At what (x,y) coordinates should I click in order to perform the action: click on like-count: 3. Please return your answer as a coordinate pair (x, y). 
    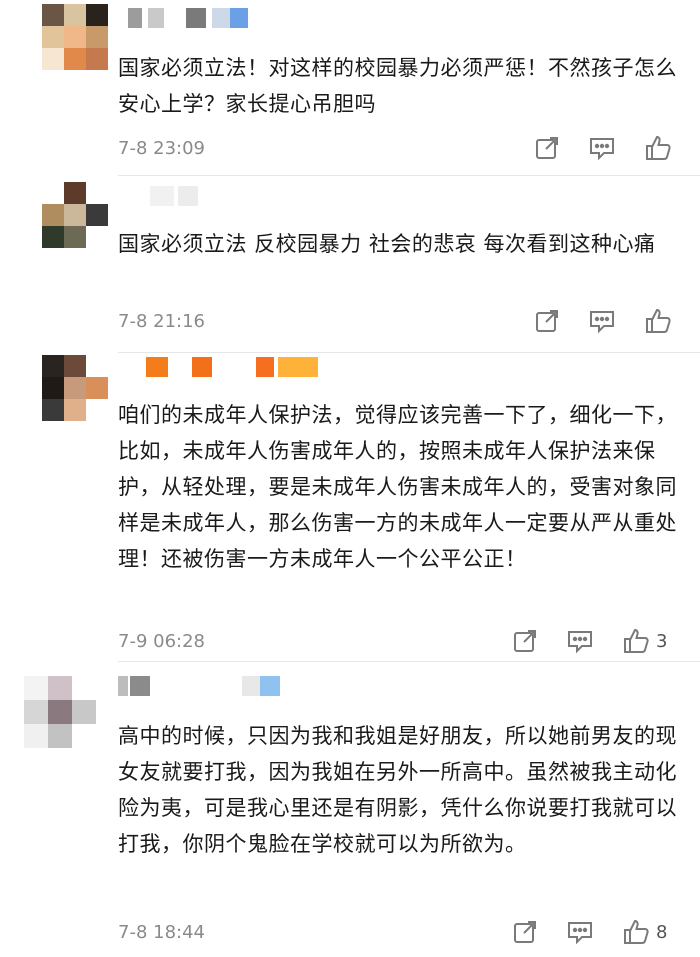
    Looking at the image, I should click on (662, 641).